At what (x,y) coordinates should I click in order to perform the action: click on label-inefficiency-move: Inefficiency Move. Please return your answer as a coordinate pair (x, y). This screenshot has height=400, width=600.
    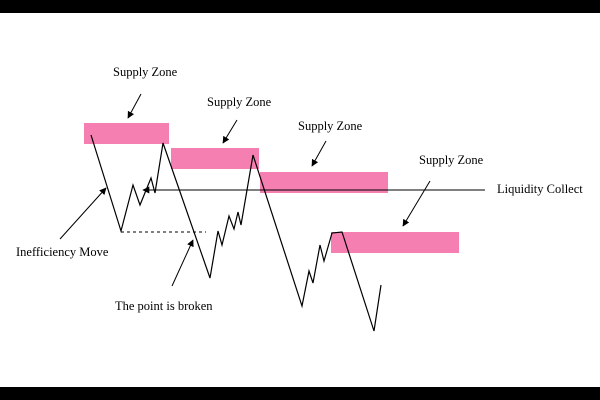
    Looking at the image, I should click on (62, 252).